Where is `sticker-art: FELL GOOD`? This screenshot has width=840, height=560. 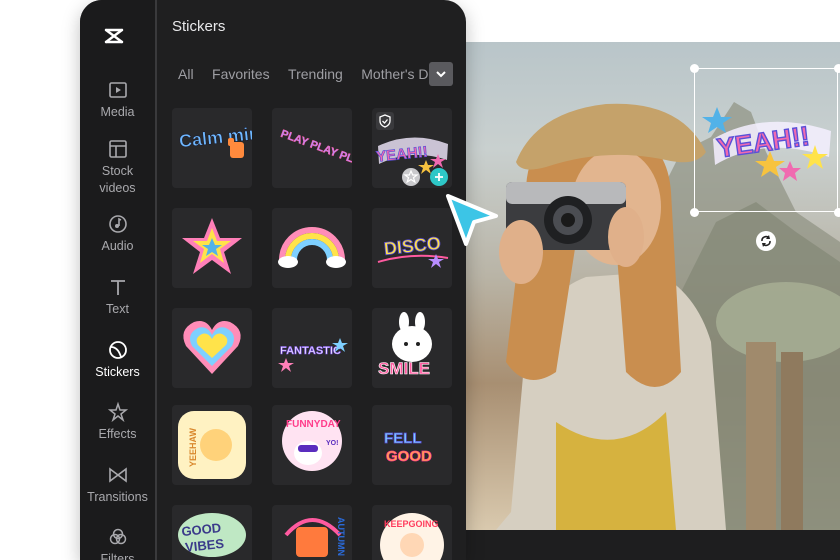
sticker-art: FELL GOOD is located at coordinates (408, 448).